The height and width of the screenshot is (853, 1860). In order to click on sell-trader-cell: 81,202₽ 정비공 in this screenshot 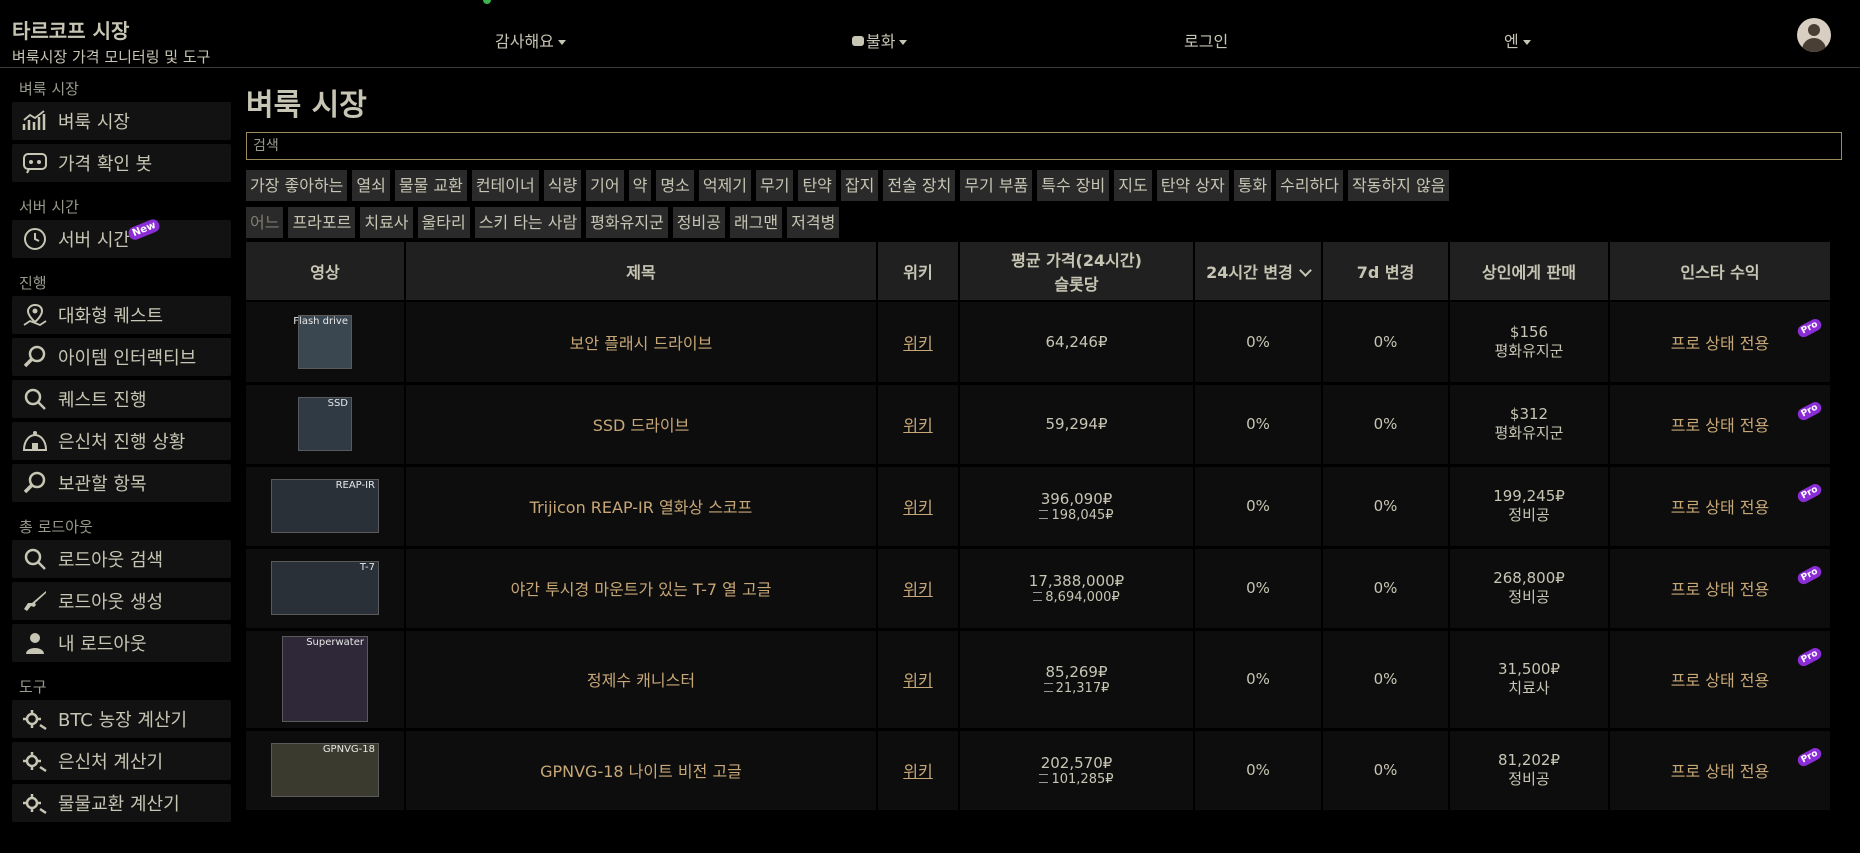, I will do `click(1529, 771)`.